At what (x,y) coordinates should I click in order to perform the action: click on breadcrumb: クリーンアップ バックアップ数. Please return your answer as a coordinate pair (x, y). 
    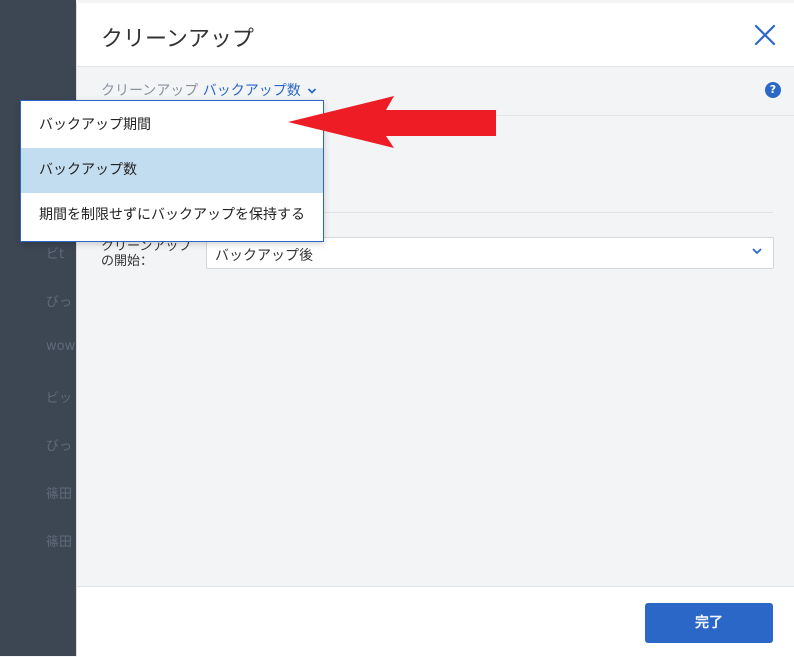
    Looking at the image, I should click on (209, 90).